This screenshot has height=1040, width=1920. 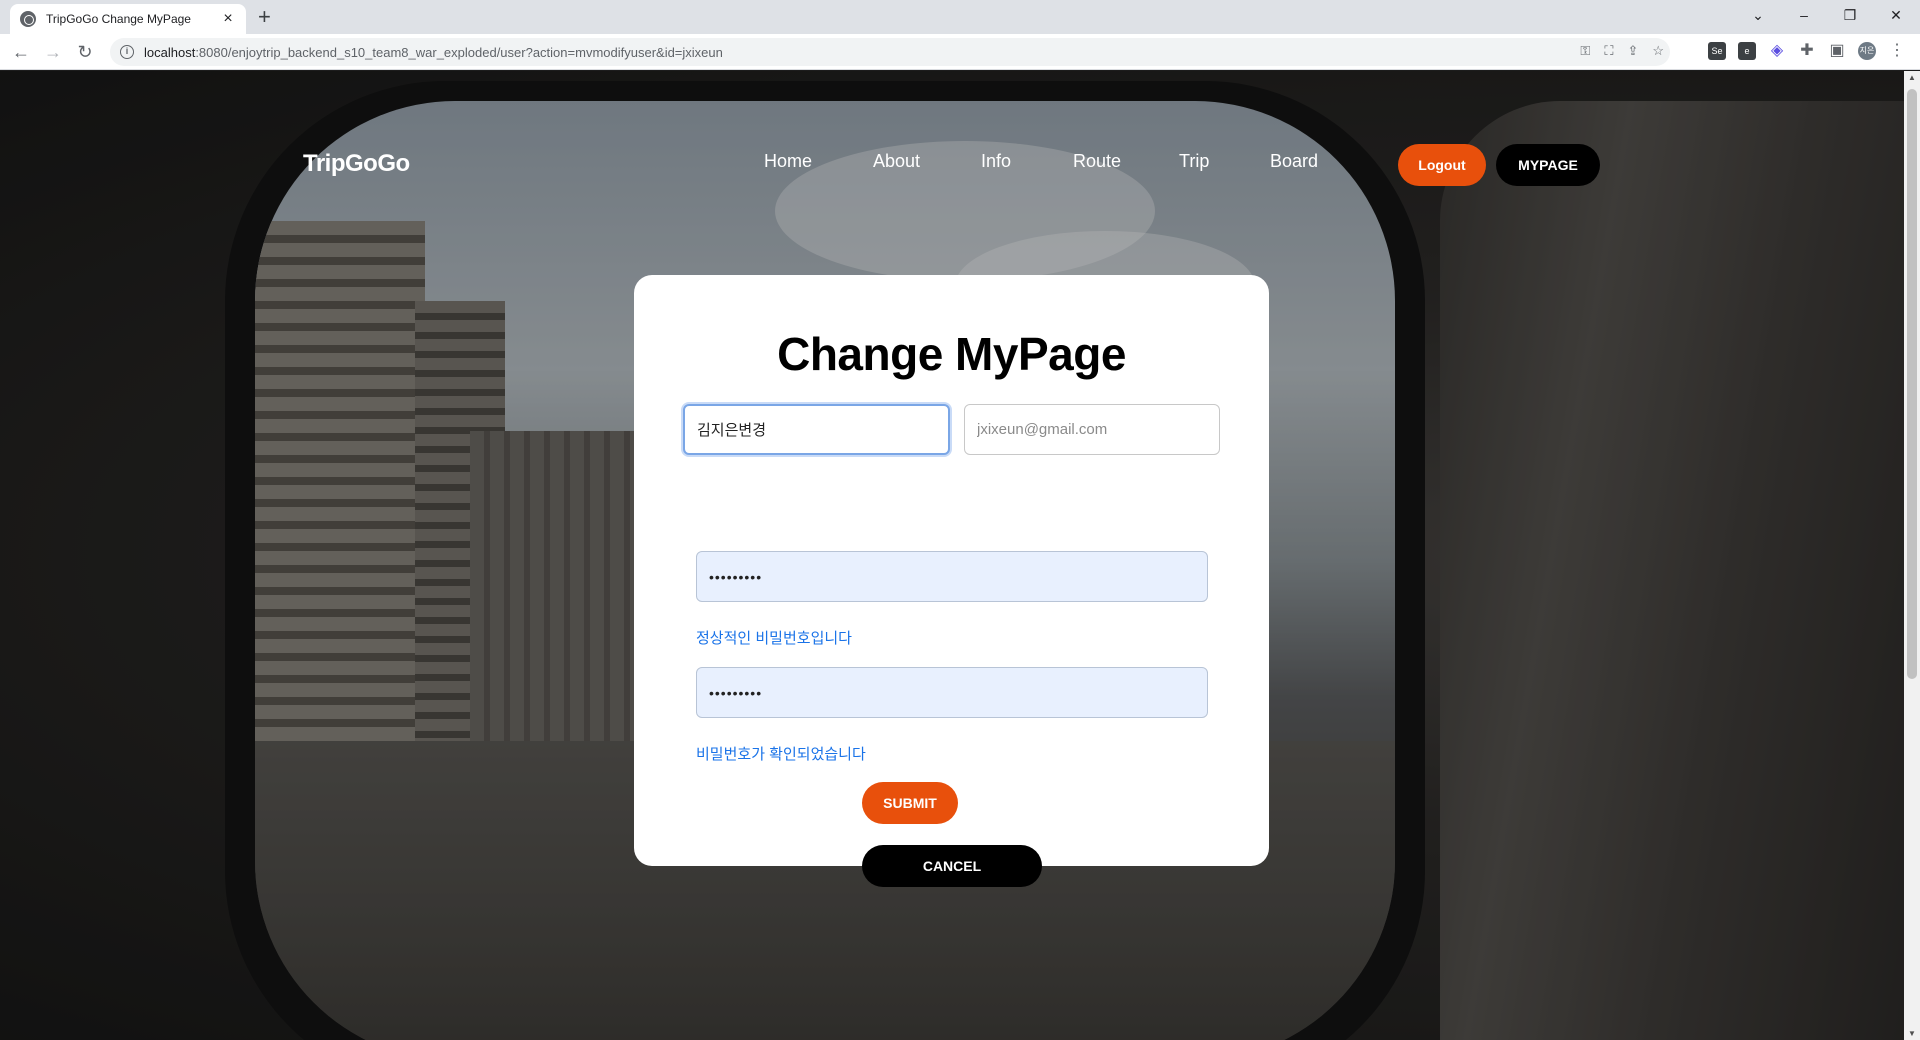 What do you see at coordinates (910, 803) in the screenshot?
I see `submit-button: SUBMIT` at bounding box center [910, 803].